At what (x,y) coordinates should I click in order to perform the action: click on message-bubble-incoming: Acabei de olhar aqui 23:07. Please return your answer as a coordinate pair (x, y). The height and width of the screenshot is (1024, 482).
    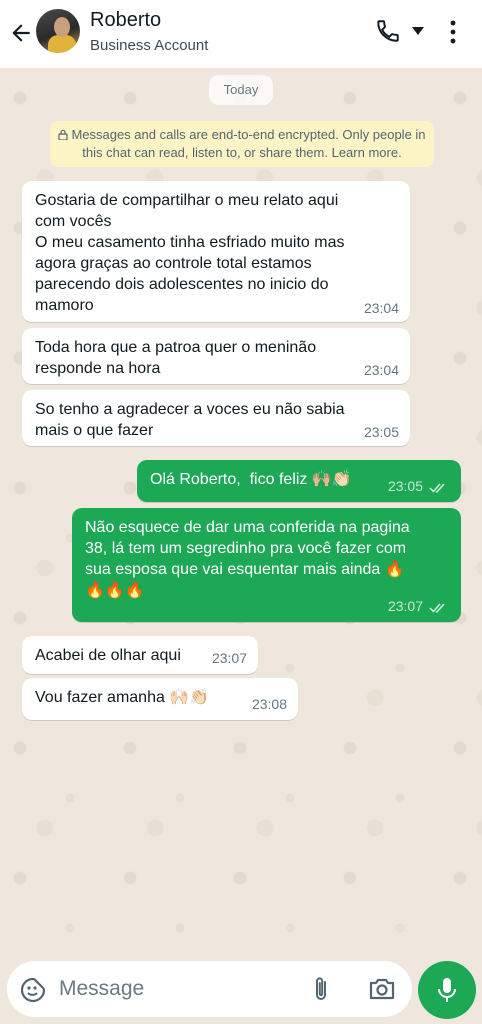
    Looking at the image, I should click on (140, 655).